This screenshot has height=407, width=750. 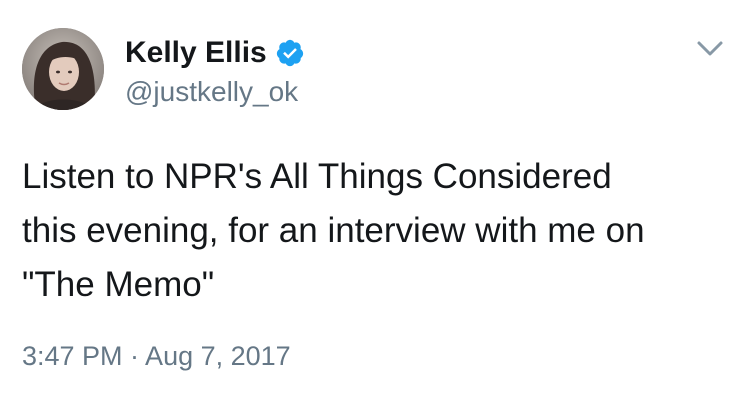 I want to click on avatar, so click(x=63, y=69).